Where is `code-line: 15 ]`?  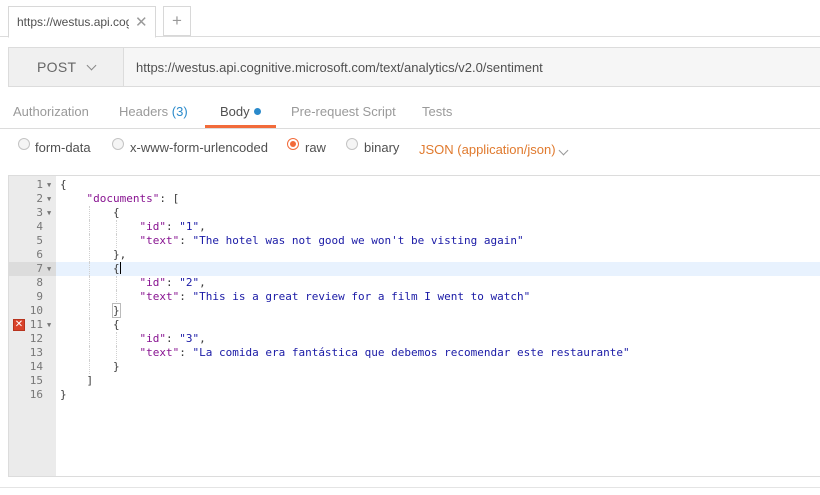
code-line: 15 ] is located at coordinates (414, 381).